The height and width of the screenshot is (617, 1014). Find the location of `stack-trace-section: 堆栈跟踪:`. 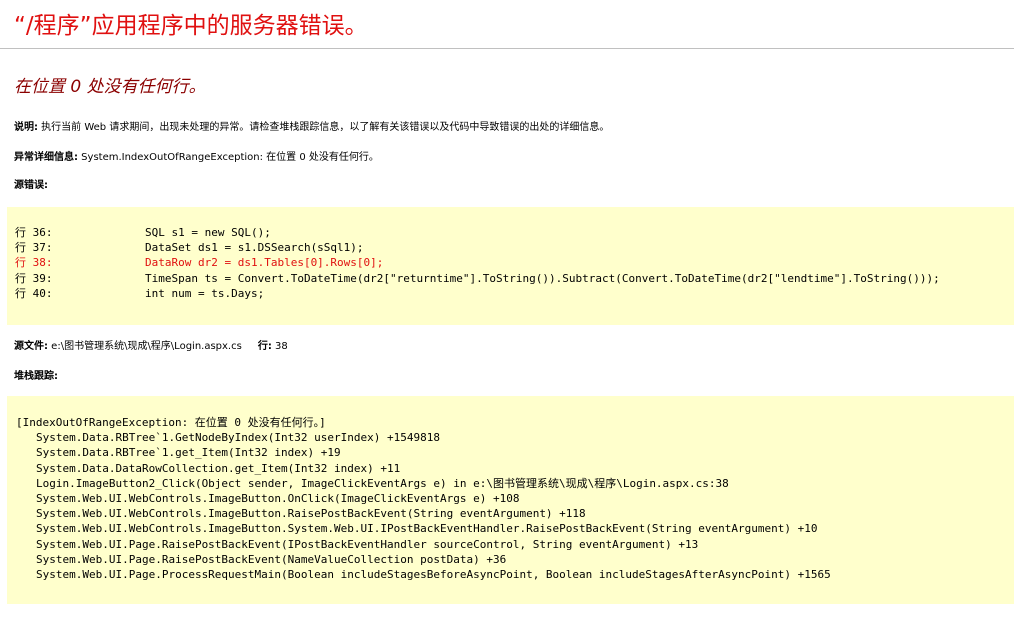

stack-trace-section: 堆栈跟踪: is located at coordinates (36, 377).